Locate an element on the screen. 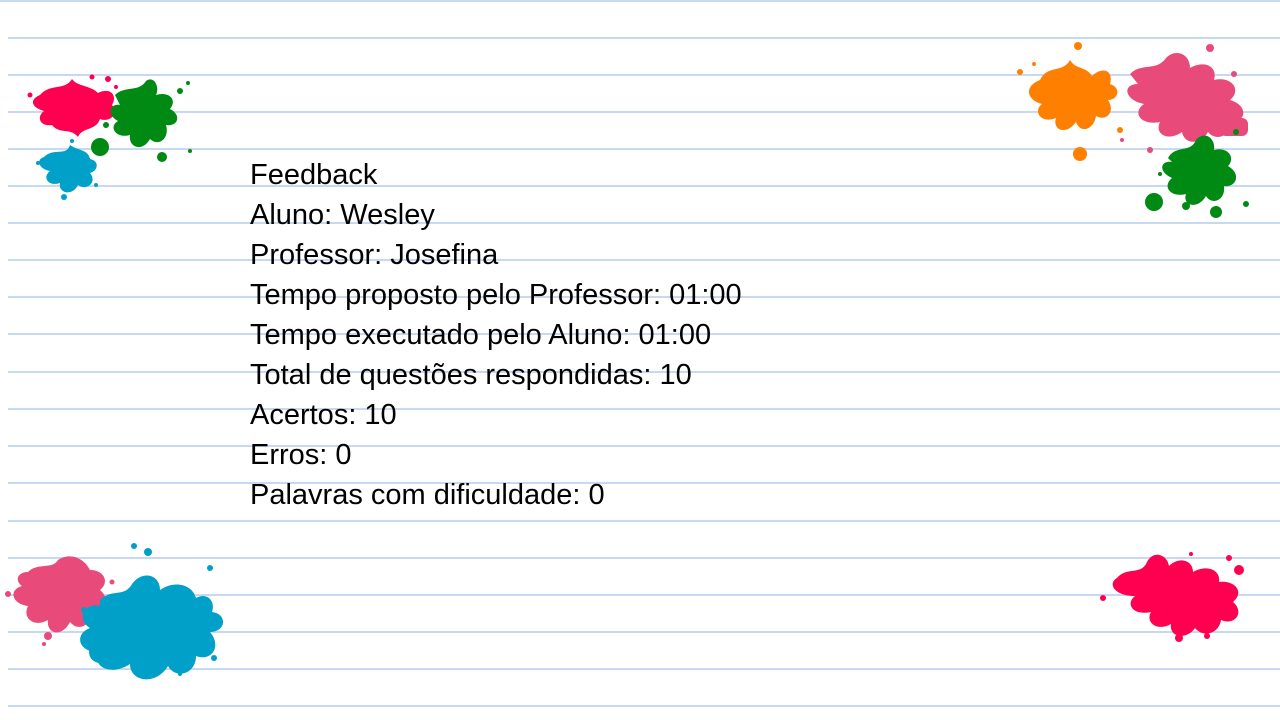  paint-splat-top-left is located at coordinates (109, 137).